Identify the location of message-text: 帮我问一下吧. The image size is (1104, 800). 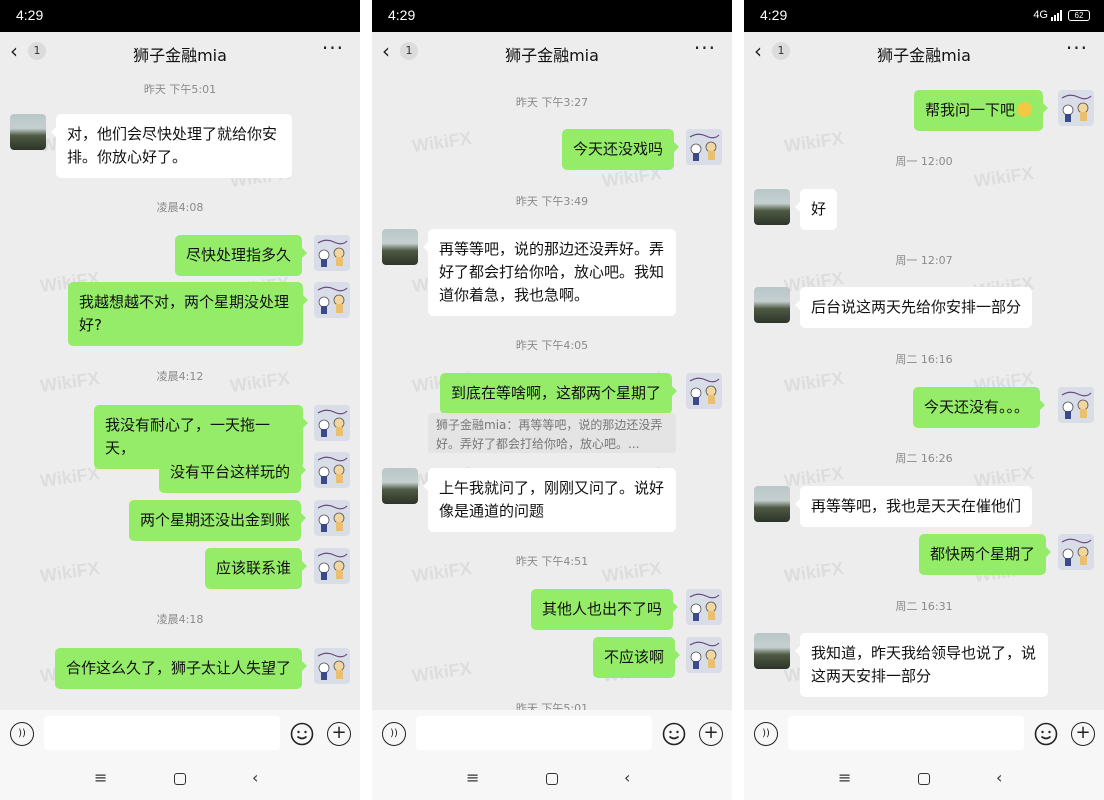
(970, 110).